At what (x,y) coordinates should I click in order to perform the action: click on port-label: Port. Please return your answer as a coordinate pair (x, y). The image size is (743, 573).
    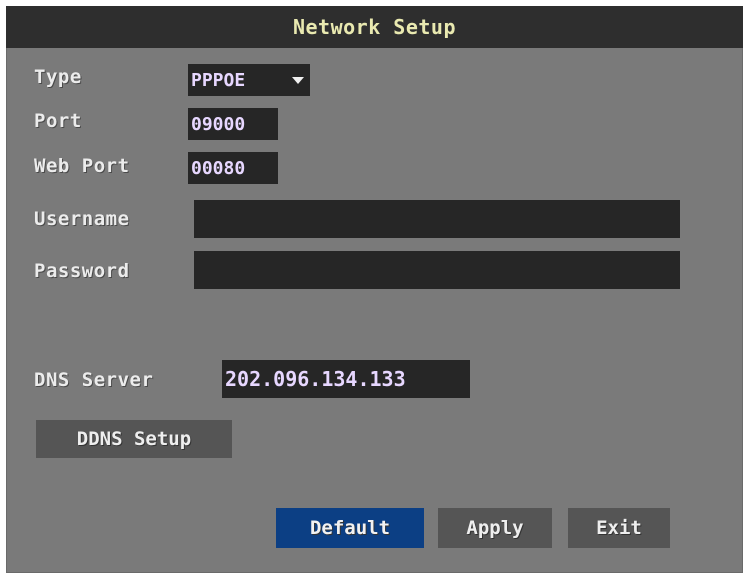
    Looking at the image, I should click on (58, 121).